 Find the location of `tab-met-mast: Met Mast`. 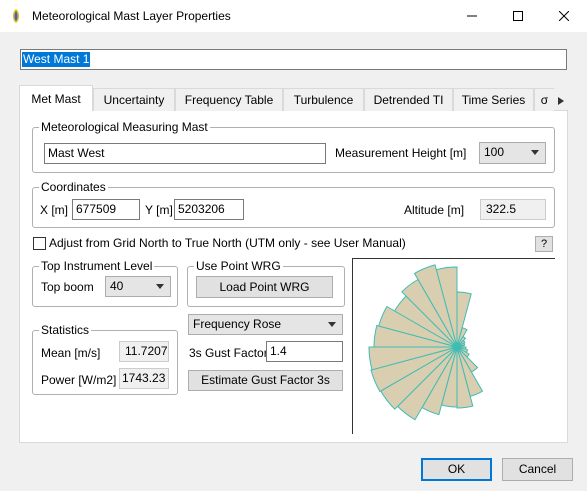

tab-met-mast: Met Mast is located at coordinates (56, 98).